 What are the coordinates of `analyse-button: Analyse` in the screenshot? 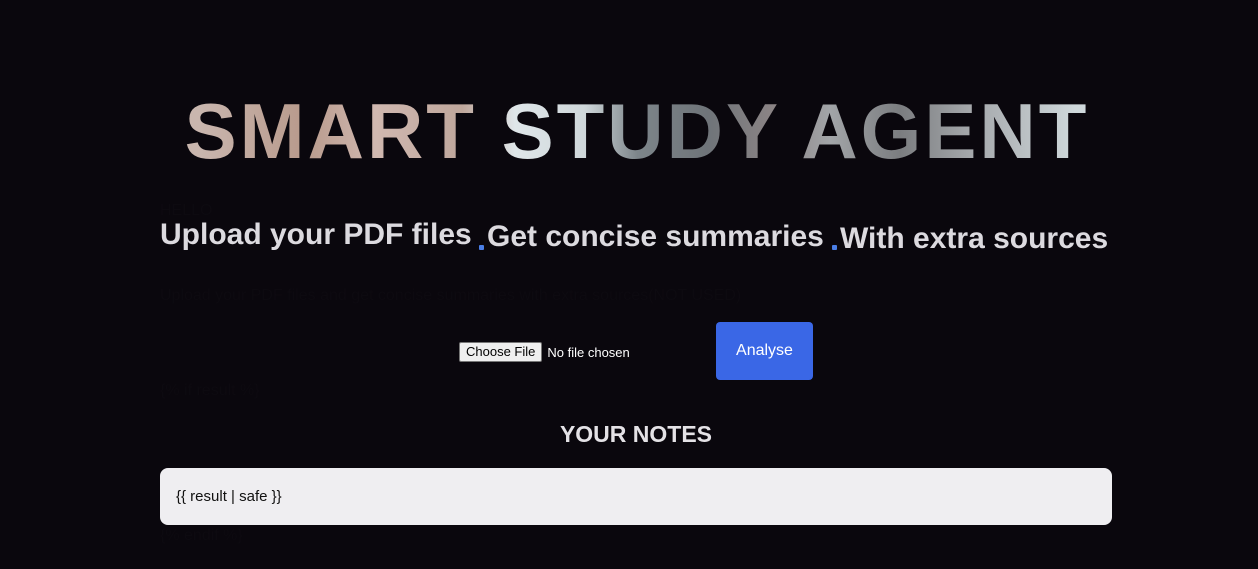 It's located at (764, 351).